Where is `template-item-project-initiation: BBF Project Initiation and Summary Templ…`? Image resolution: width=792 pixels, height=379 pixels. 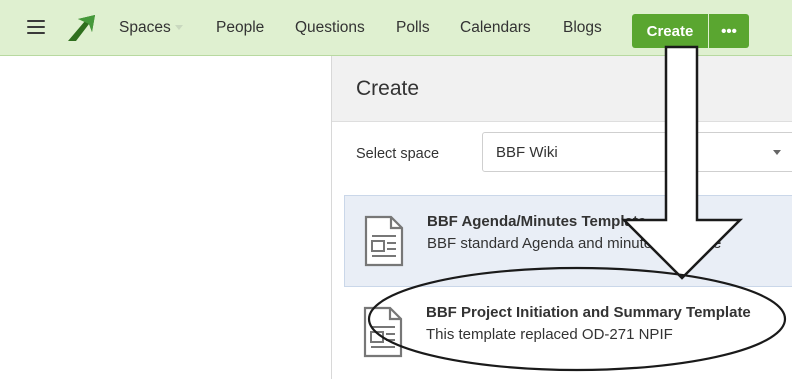
template-item-project-initiation: BBF Project Initiation and Summary Templ… is located at coordinates (568, 333).